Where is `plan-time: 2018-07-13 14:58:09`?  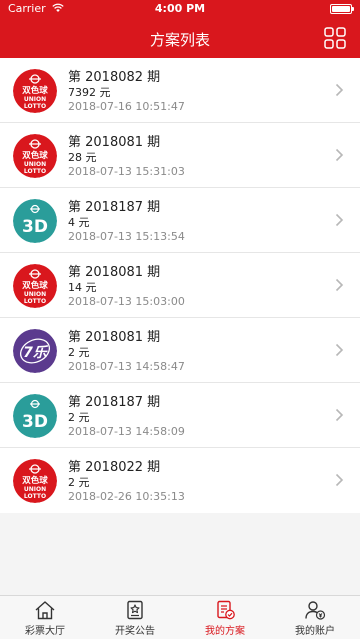
plan-time: 2018-07-13 14:58:09 is located at coordinates (126, 431).